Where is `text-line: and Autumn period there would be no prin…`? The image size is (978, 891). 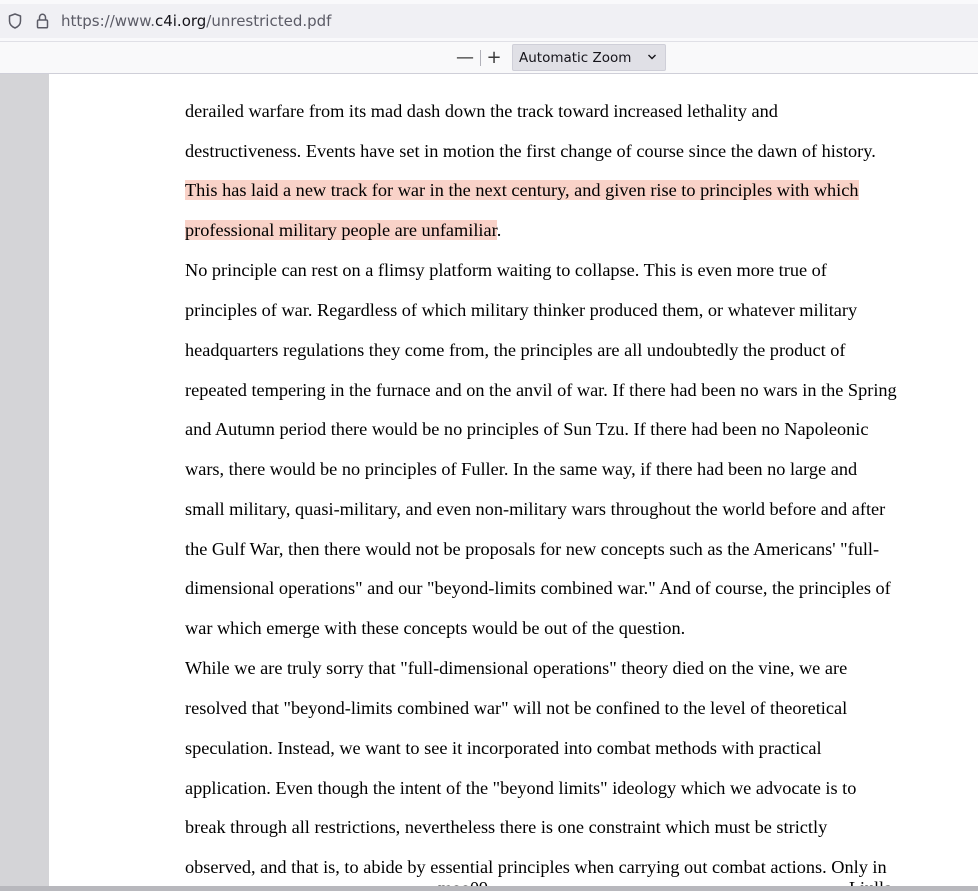 text-line: and Autumn period there would be no prin… is located at coordinates (527, 429).